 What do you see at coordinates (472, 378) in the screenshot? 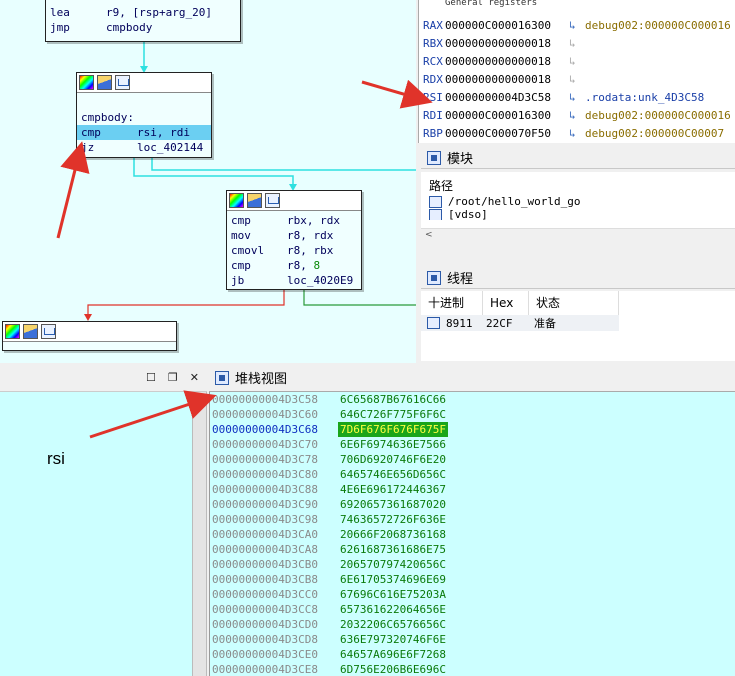
I see `stack-view-header: 堆栈视图` at bounding box center [472, 378].